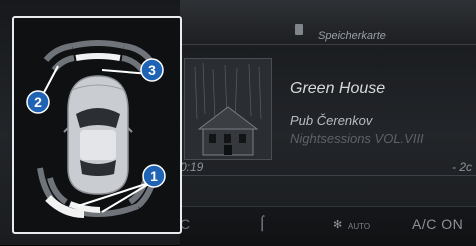 This screenshot has height=246, width=476. What do you see at coordinates (337, 224) in the screenshot?
I see `fan-icon: ✻` at bounding box center [337, 224].